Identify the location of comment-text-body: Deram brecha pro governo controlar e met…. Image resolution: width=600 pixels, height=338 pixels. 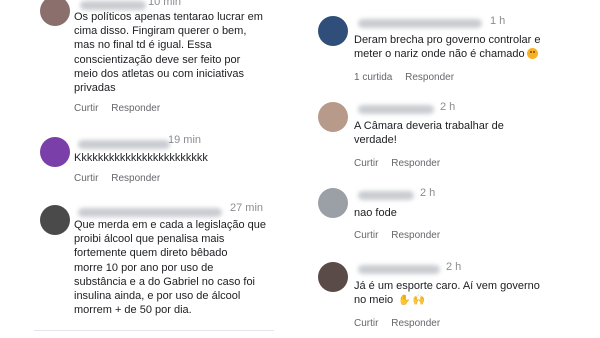
(447, 47).